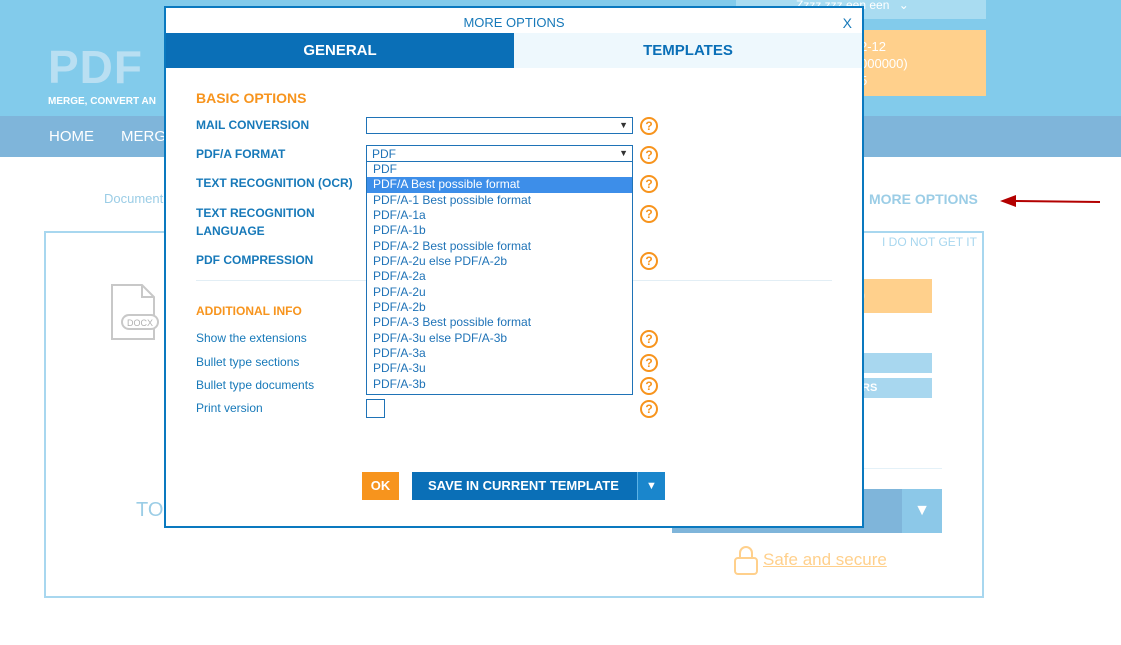 The height and width of the screenshot is (645, 1121). What do you see at coordinates (903, 6) in the screenshot?
I see `chevron-down-icon: ⌄` at bounding box center [903, 6].